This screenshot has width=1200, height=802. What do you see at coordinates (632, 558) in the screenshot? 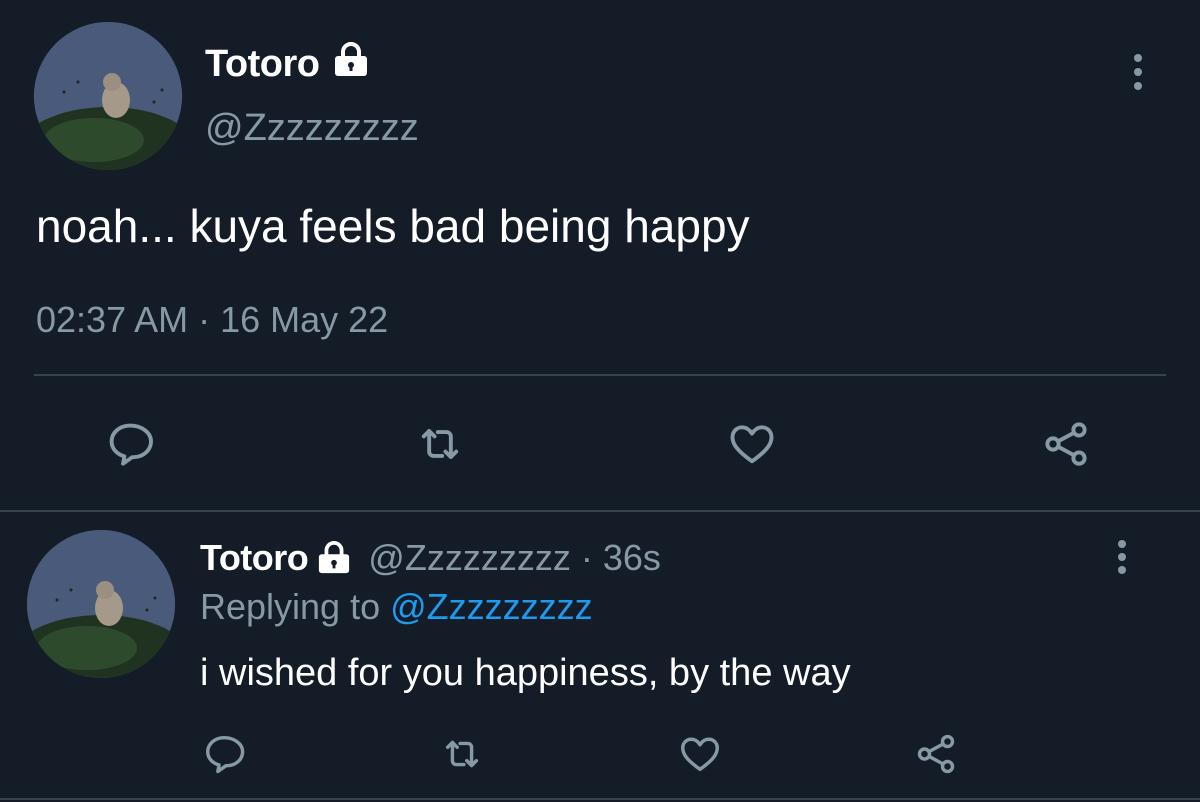
I see `reply-age: 36s` at bounding box center [632, 558].